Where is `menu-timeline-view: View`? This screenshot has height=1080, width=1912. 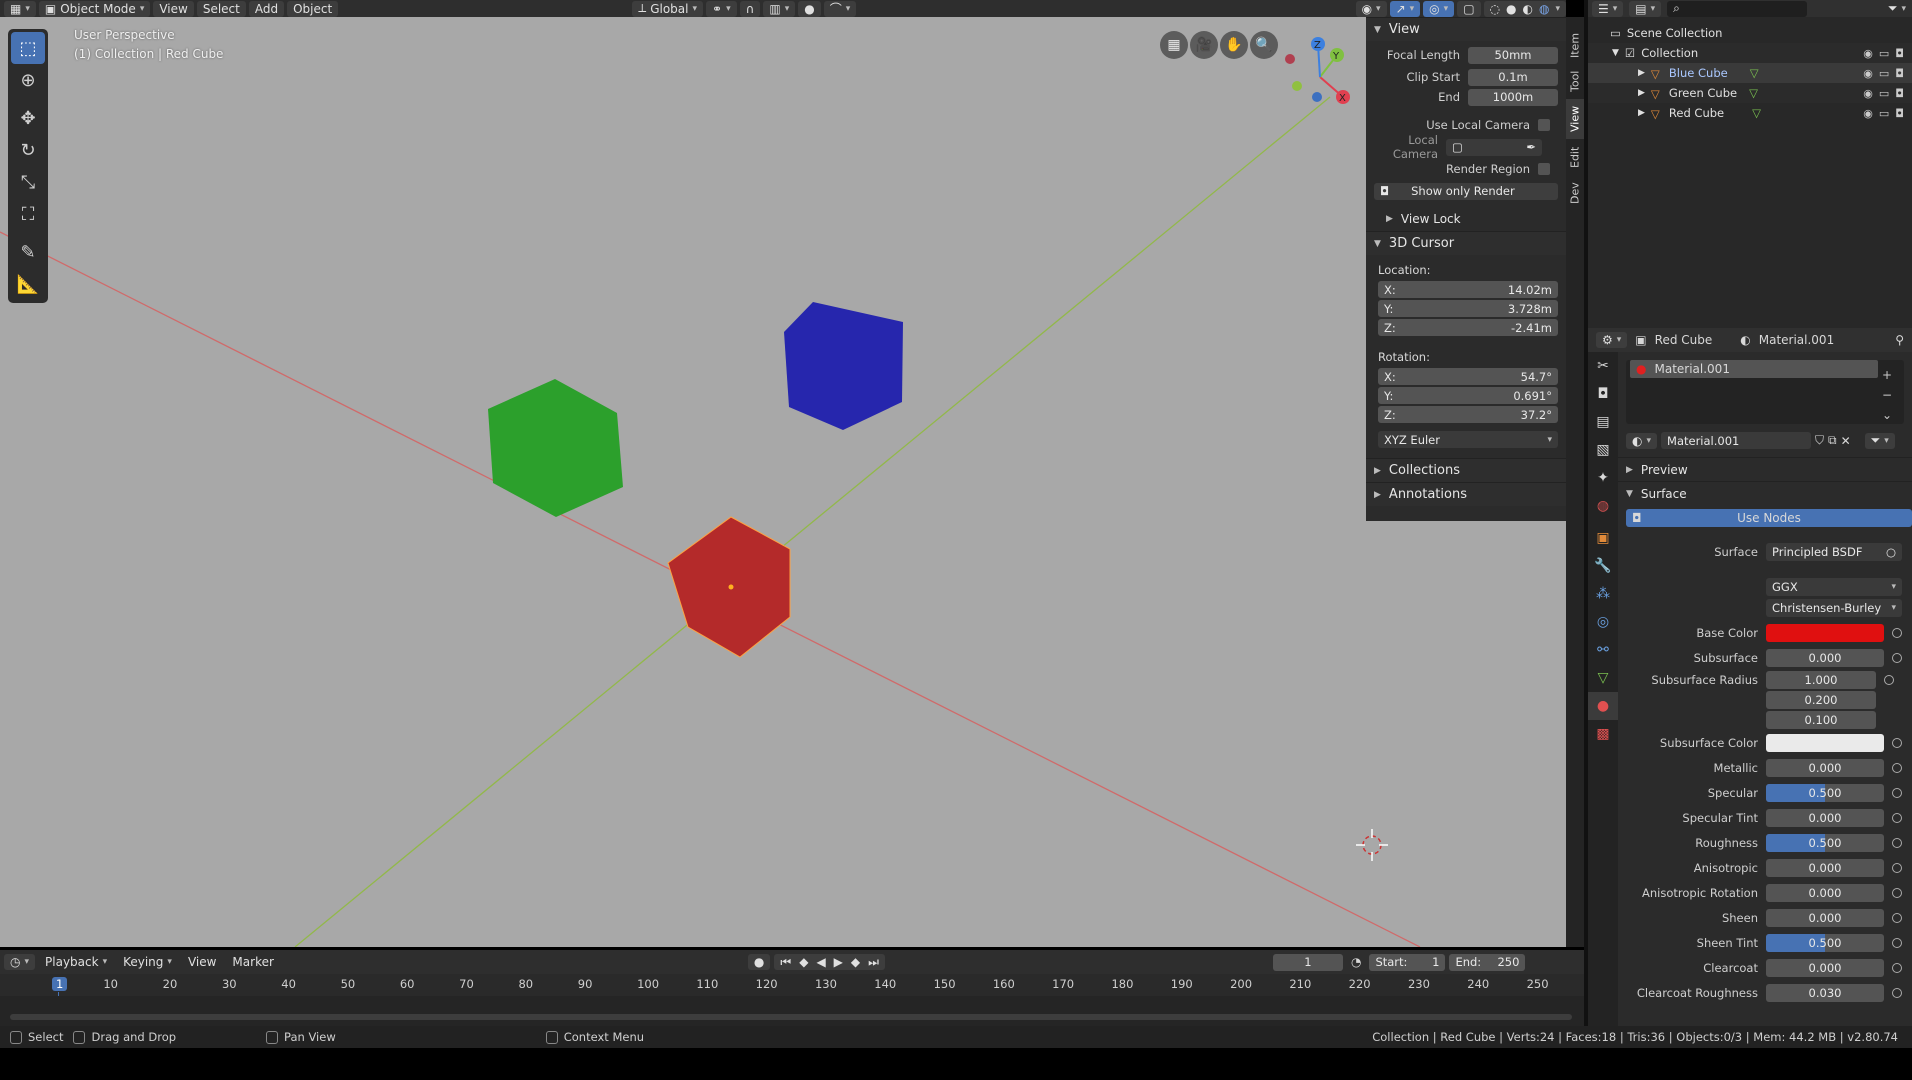
menu-timeline-view: View is located at coordinates (202, 962).